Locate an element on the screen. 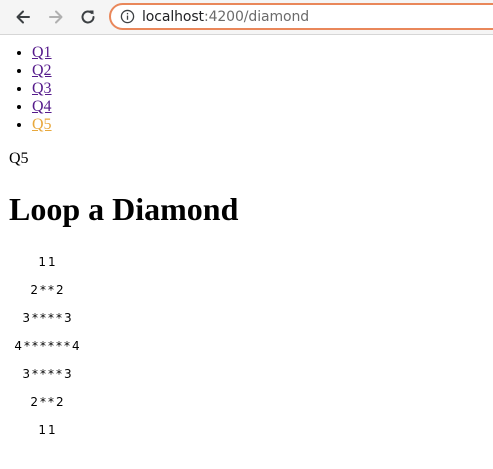 This screenshot has width=493, height=469. arrow-right-icon is located at coordinates (56, 17).